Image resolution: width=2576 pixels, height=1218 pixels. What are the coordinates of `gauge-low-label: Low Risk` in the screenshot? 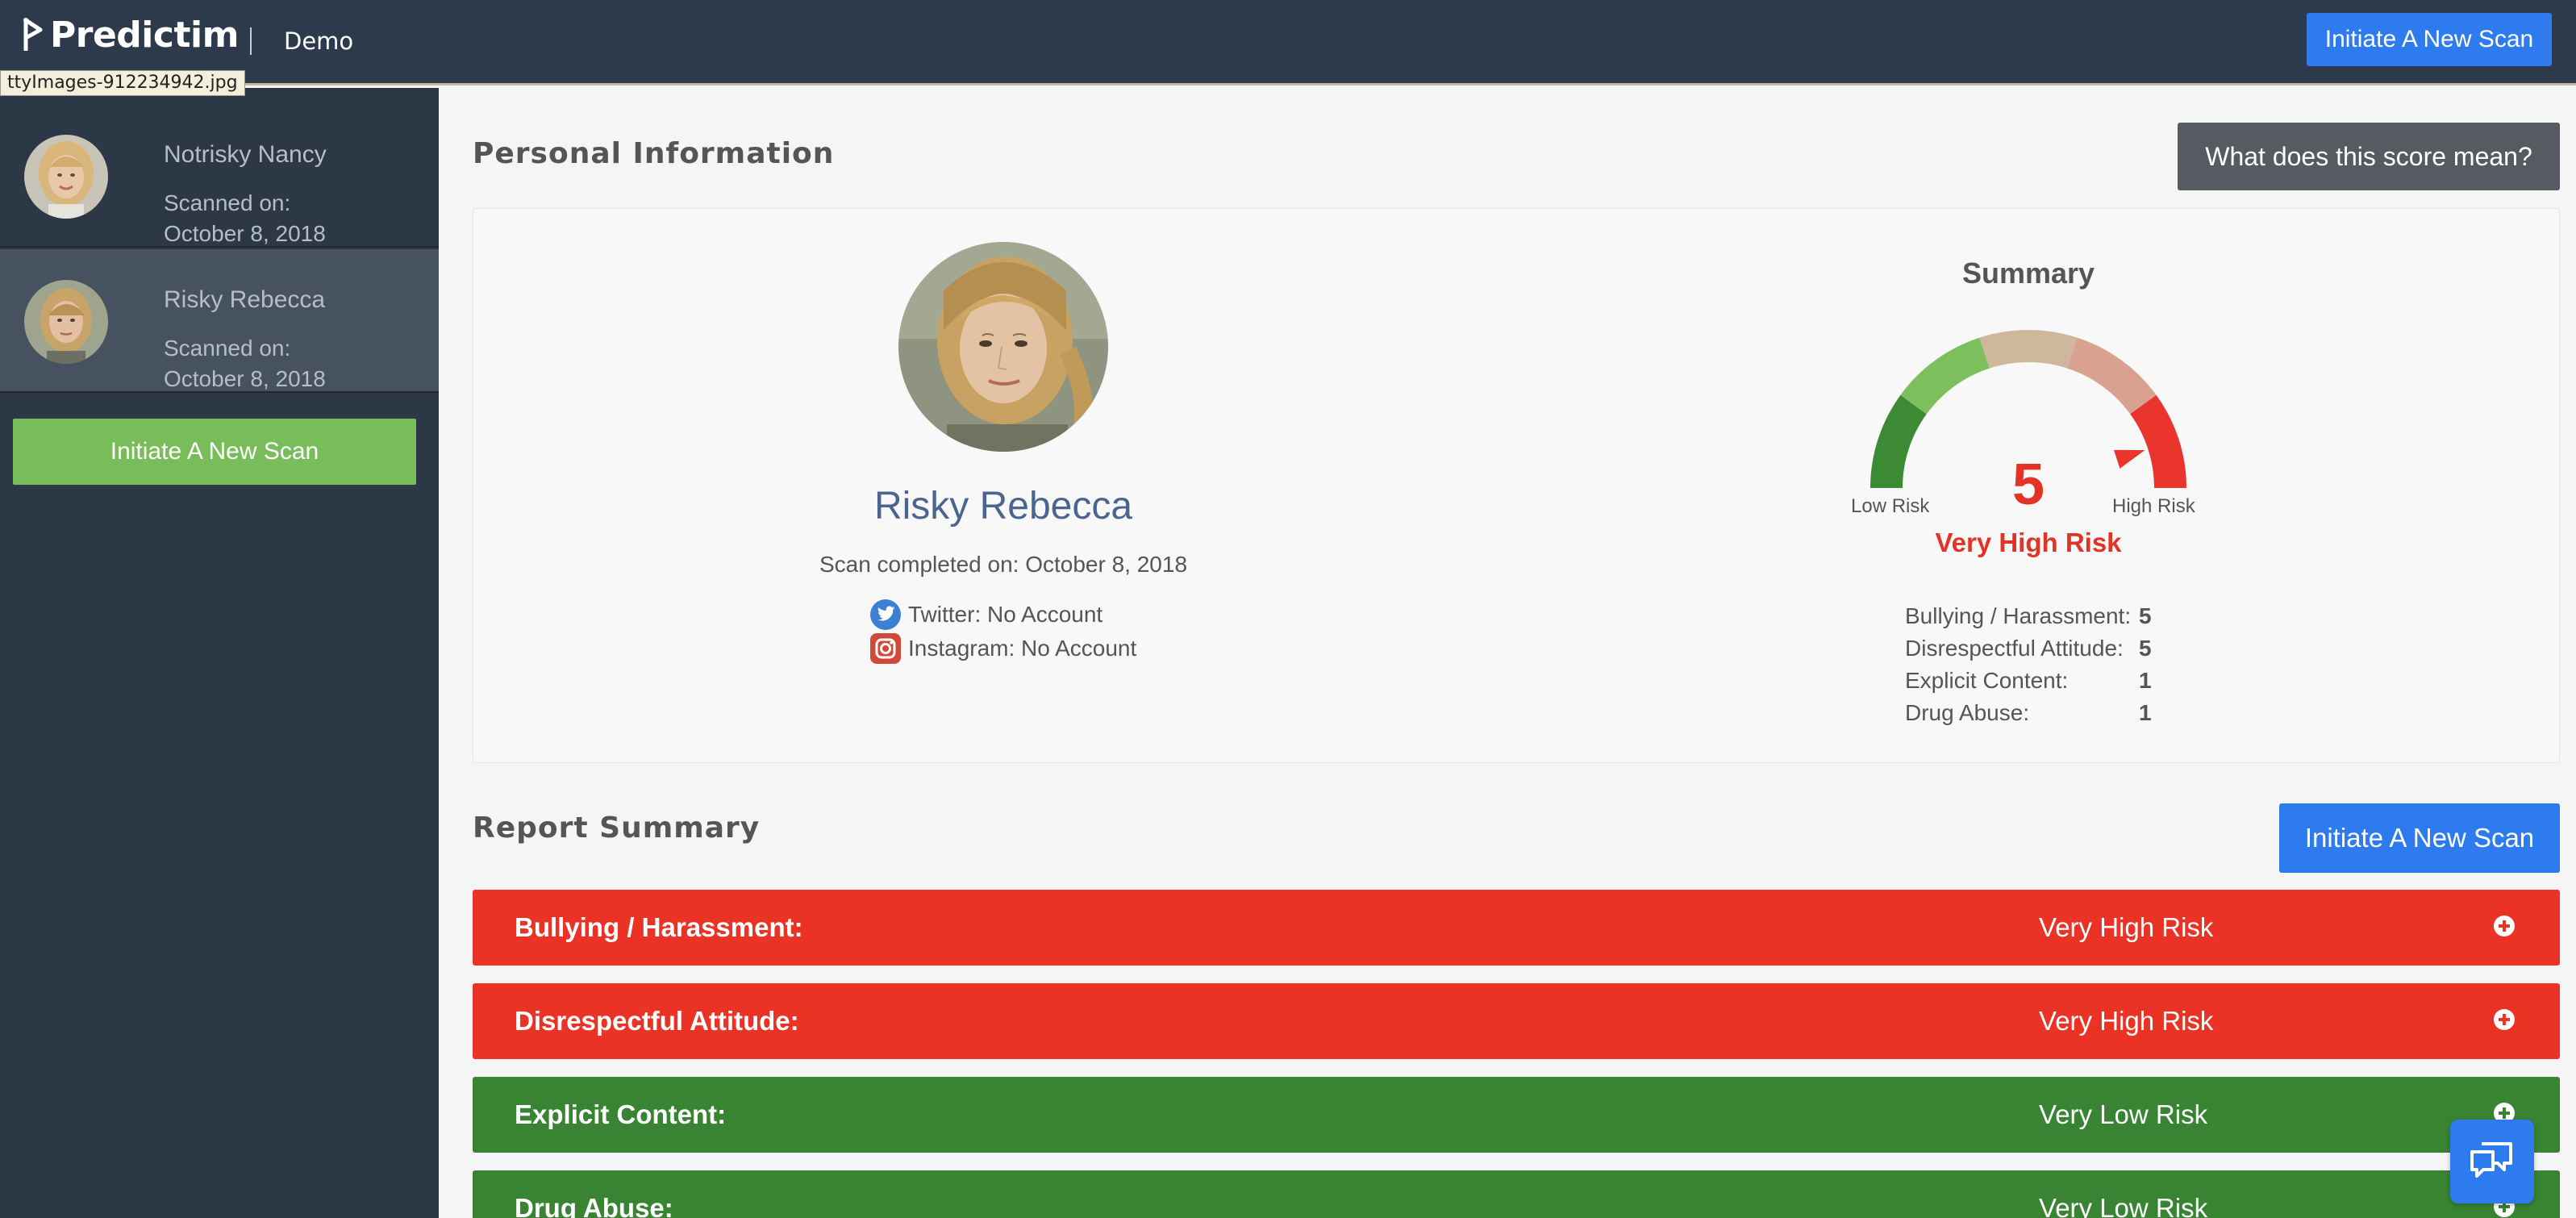 It's located at (1890, 506).